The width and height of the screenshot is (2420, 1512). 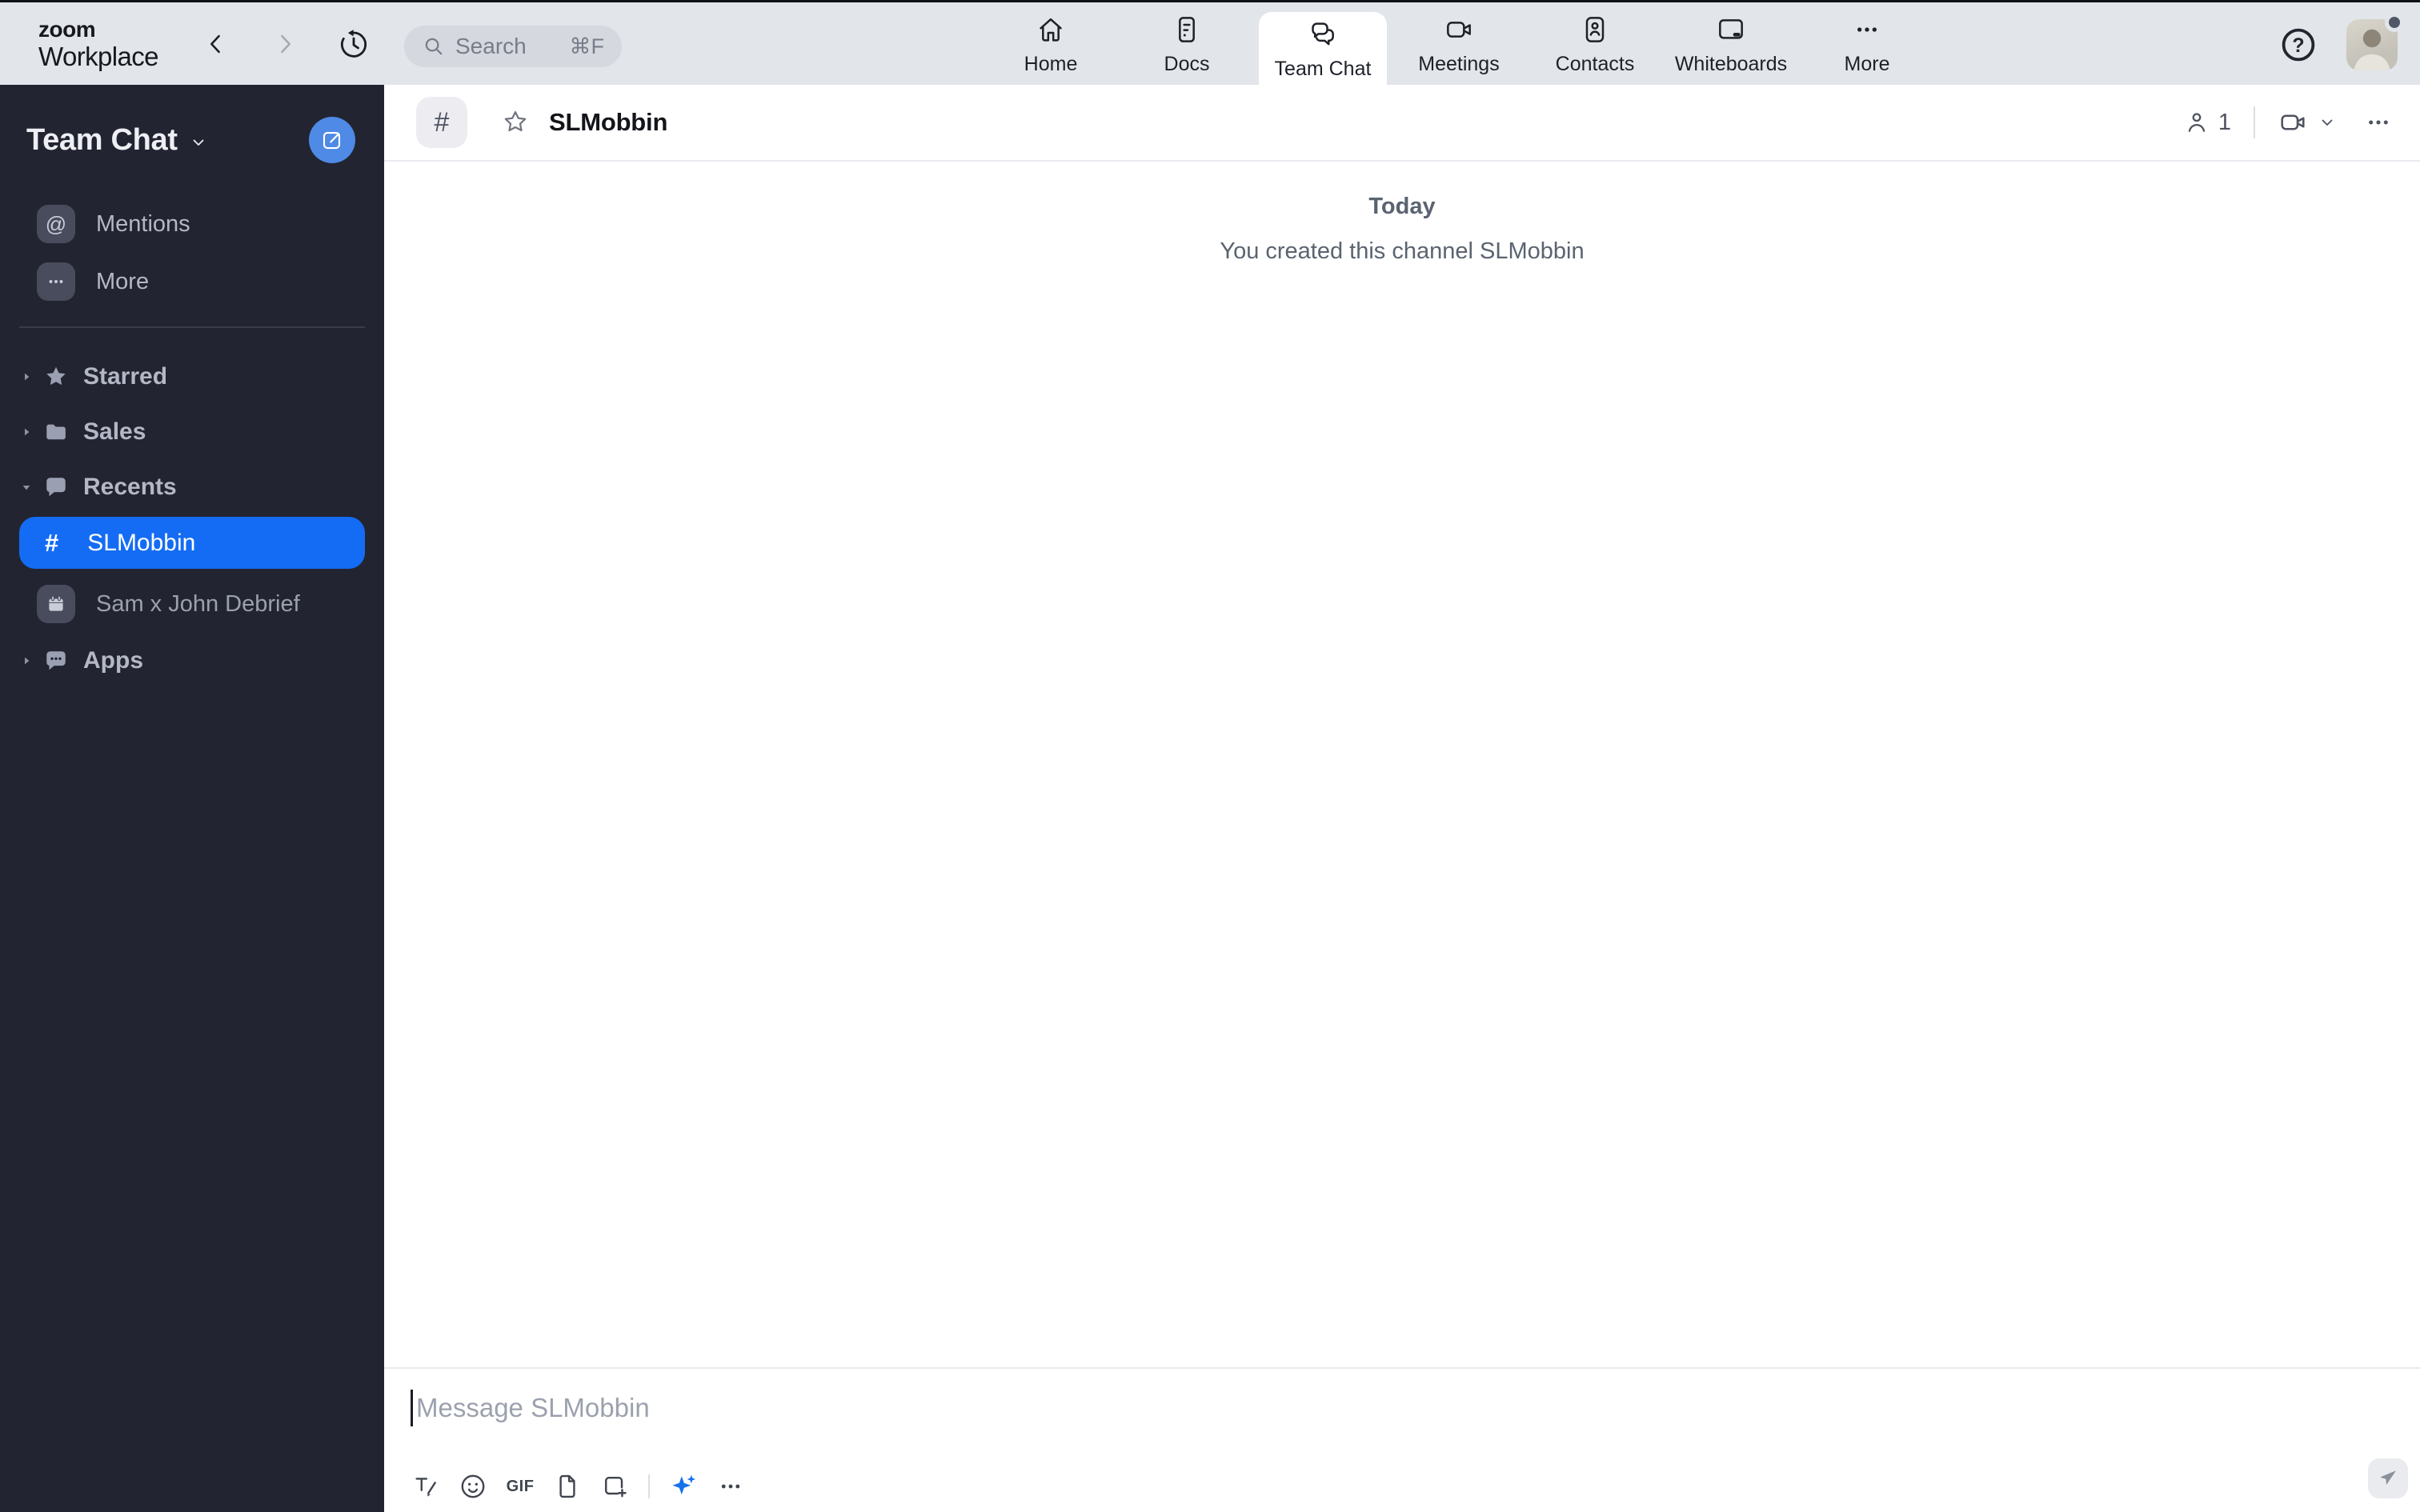 What do you see at coordinates (2224, 122) in the screenshot?
I see `member-count-value: 1` at bounding box center [2224, 122].